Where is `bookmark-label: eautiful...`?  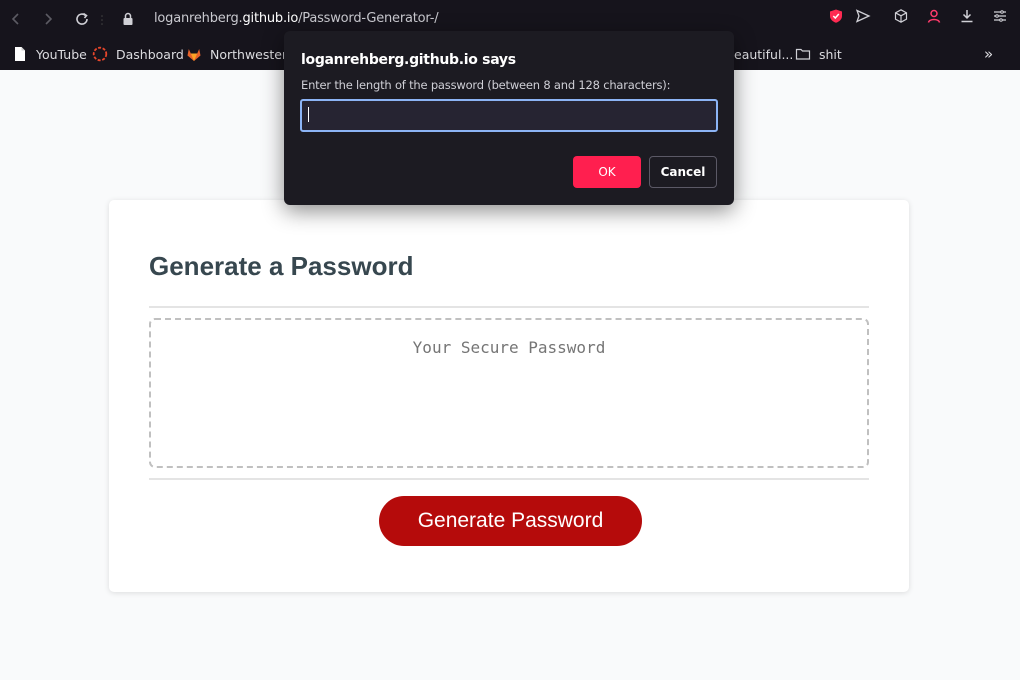 bookmark-label: eautiful... is located at coordinates (764, 54).